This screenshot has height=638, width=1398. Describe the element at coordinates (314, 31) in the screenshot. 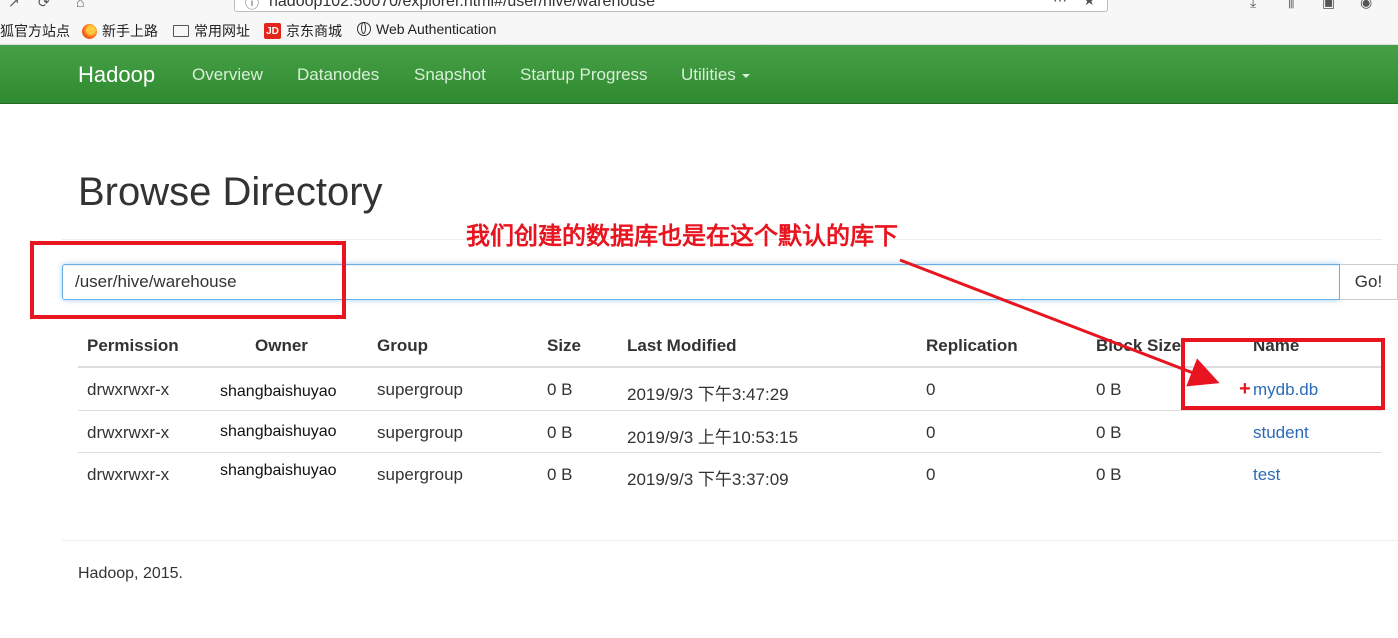

I see `bookmark-label: 京东商城` at that location.